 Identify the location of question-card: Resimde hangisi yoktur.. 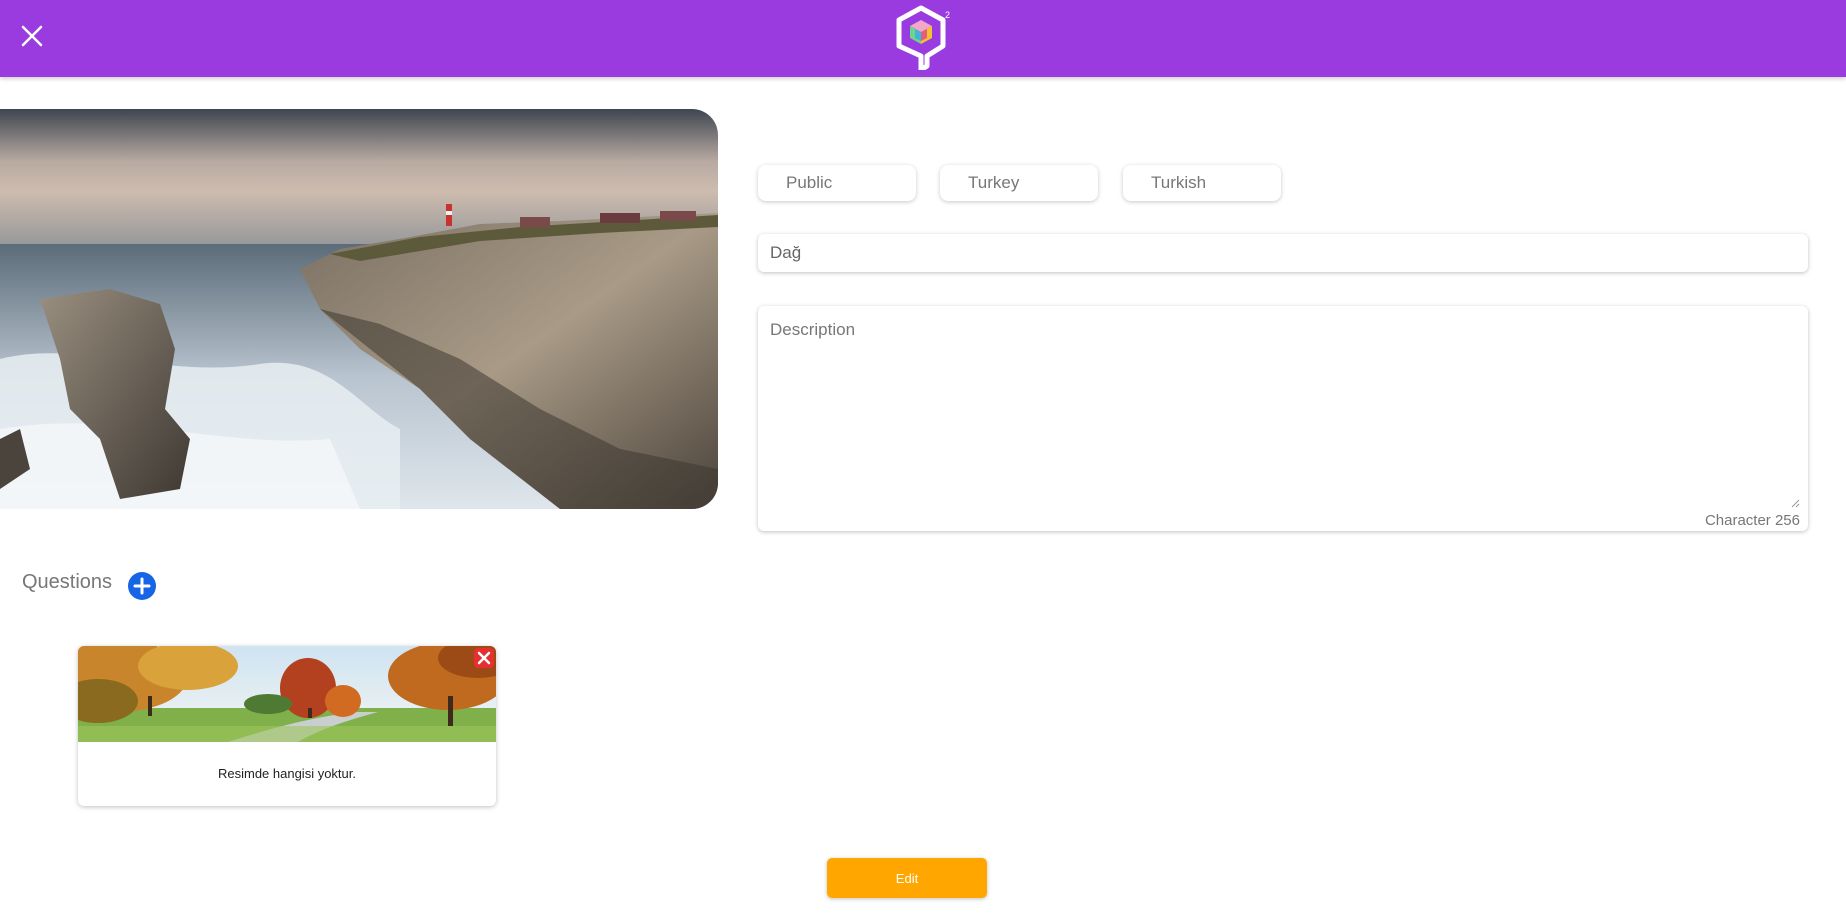
(287, 726).